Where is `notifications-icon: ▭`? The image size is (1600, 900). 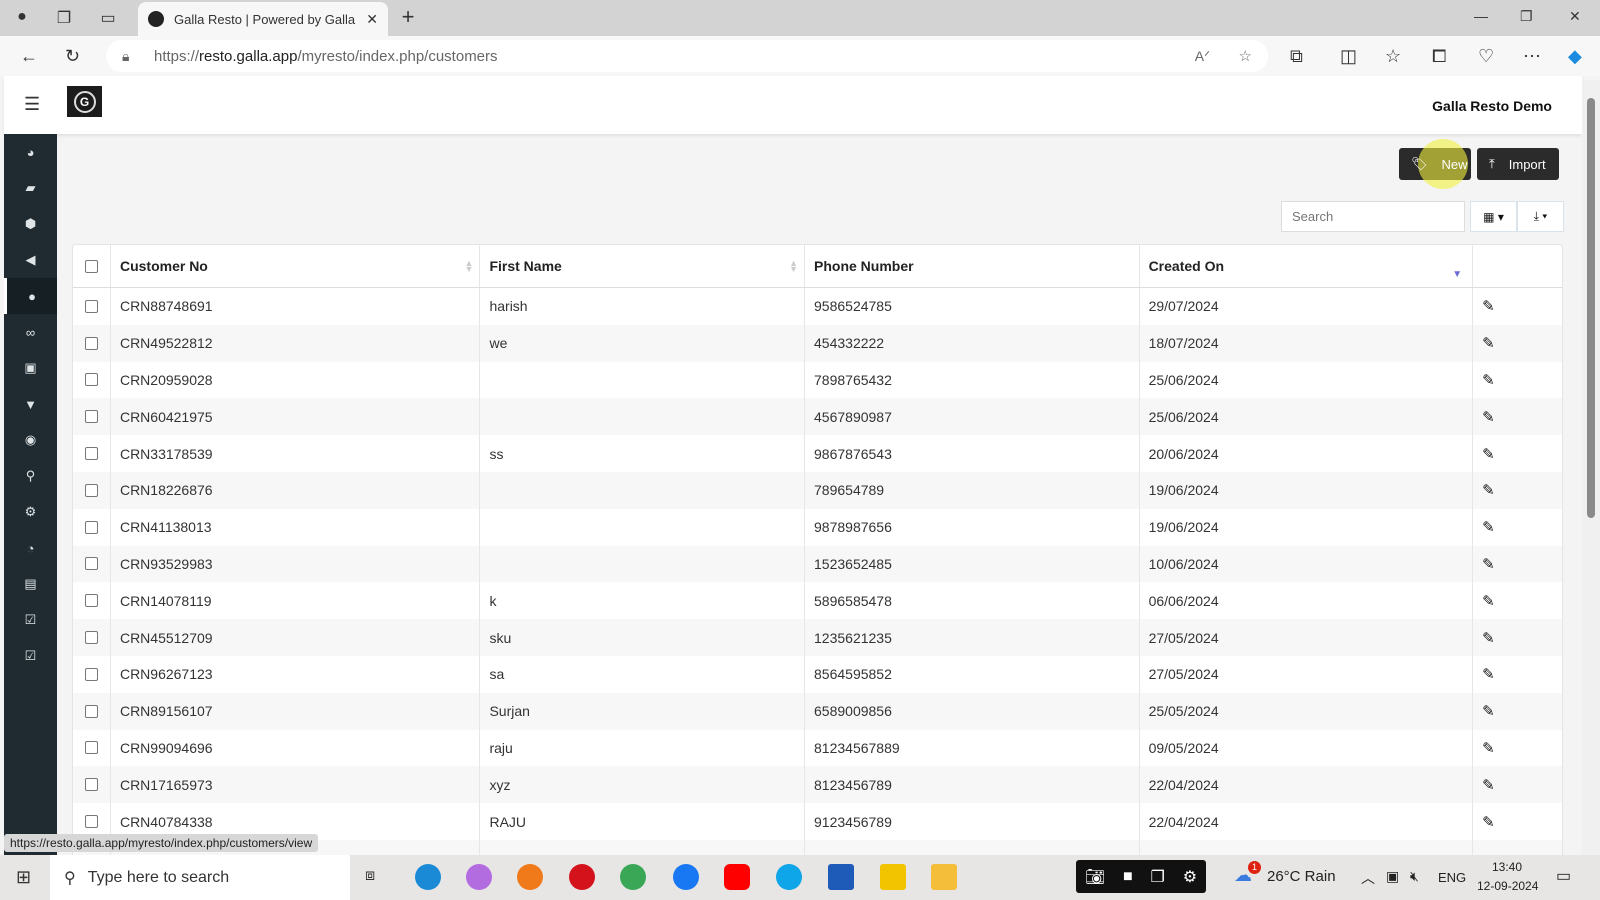
notifications-icon: ▭ is located at coordinates (1563, 876).